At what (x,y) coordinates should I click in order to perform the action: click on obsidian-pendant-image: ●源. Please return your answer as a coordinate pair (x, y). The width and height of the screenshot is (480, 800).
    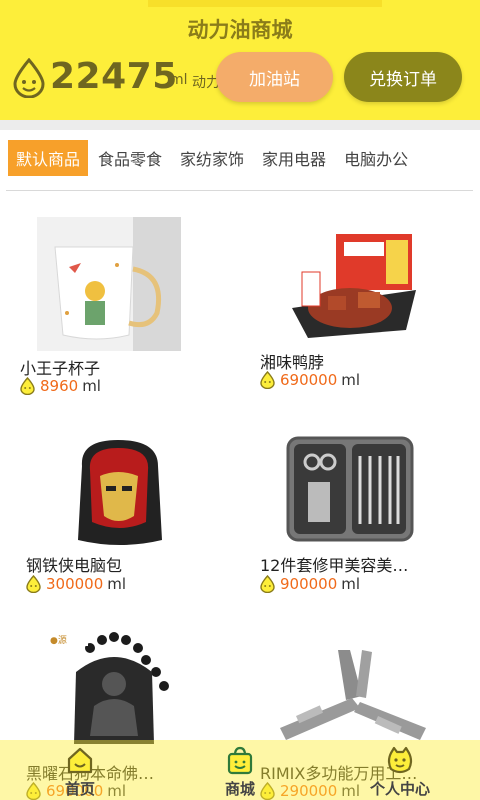
    Looking at the image, I should click on (108, 688).